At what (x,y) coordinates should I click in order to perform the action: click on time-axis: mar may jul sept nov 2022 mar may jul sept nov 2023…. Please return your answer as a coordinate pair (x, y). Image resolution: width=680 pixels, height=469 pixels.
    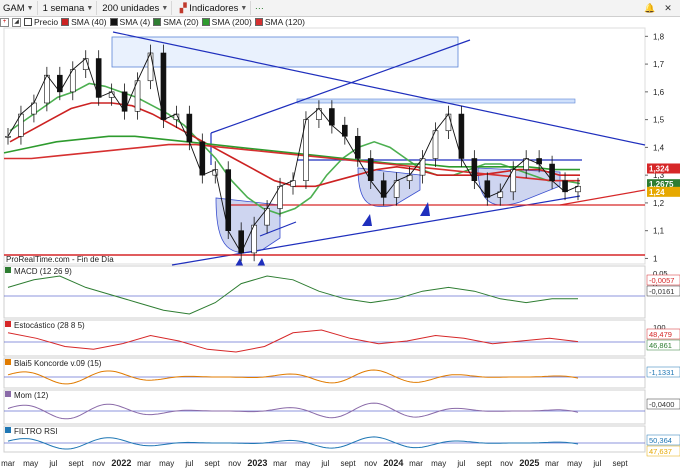
    Looking at the image, I should click on (314, 463).